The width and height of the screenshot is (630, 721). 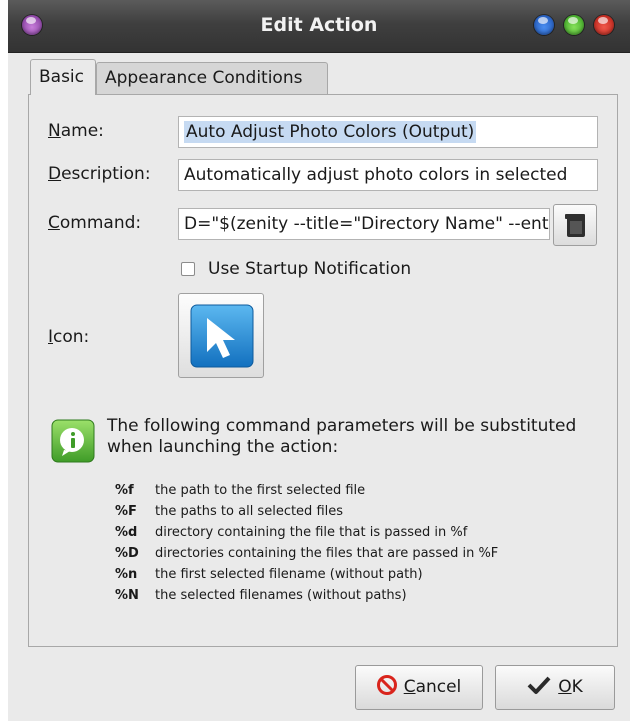 I want to click on tab-appearance-conditions: Appearance Conditions, so click(x=212, y=78).